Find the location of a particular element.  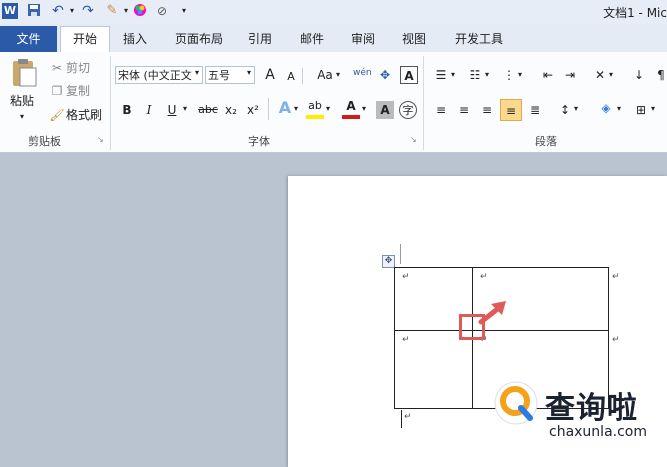

shading-icon: ◈ is located at coordinates (606, 108).